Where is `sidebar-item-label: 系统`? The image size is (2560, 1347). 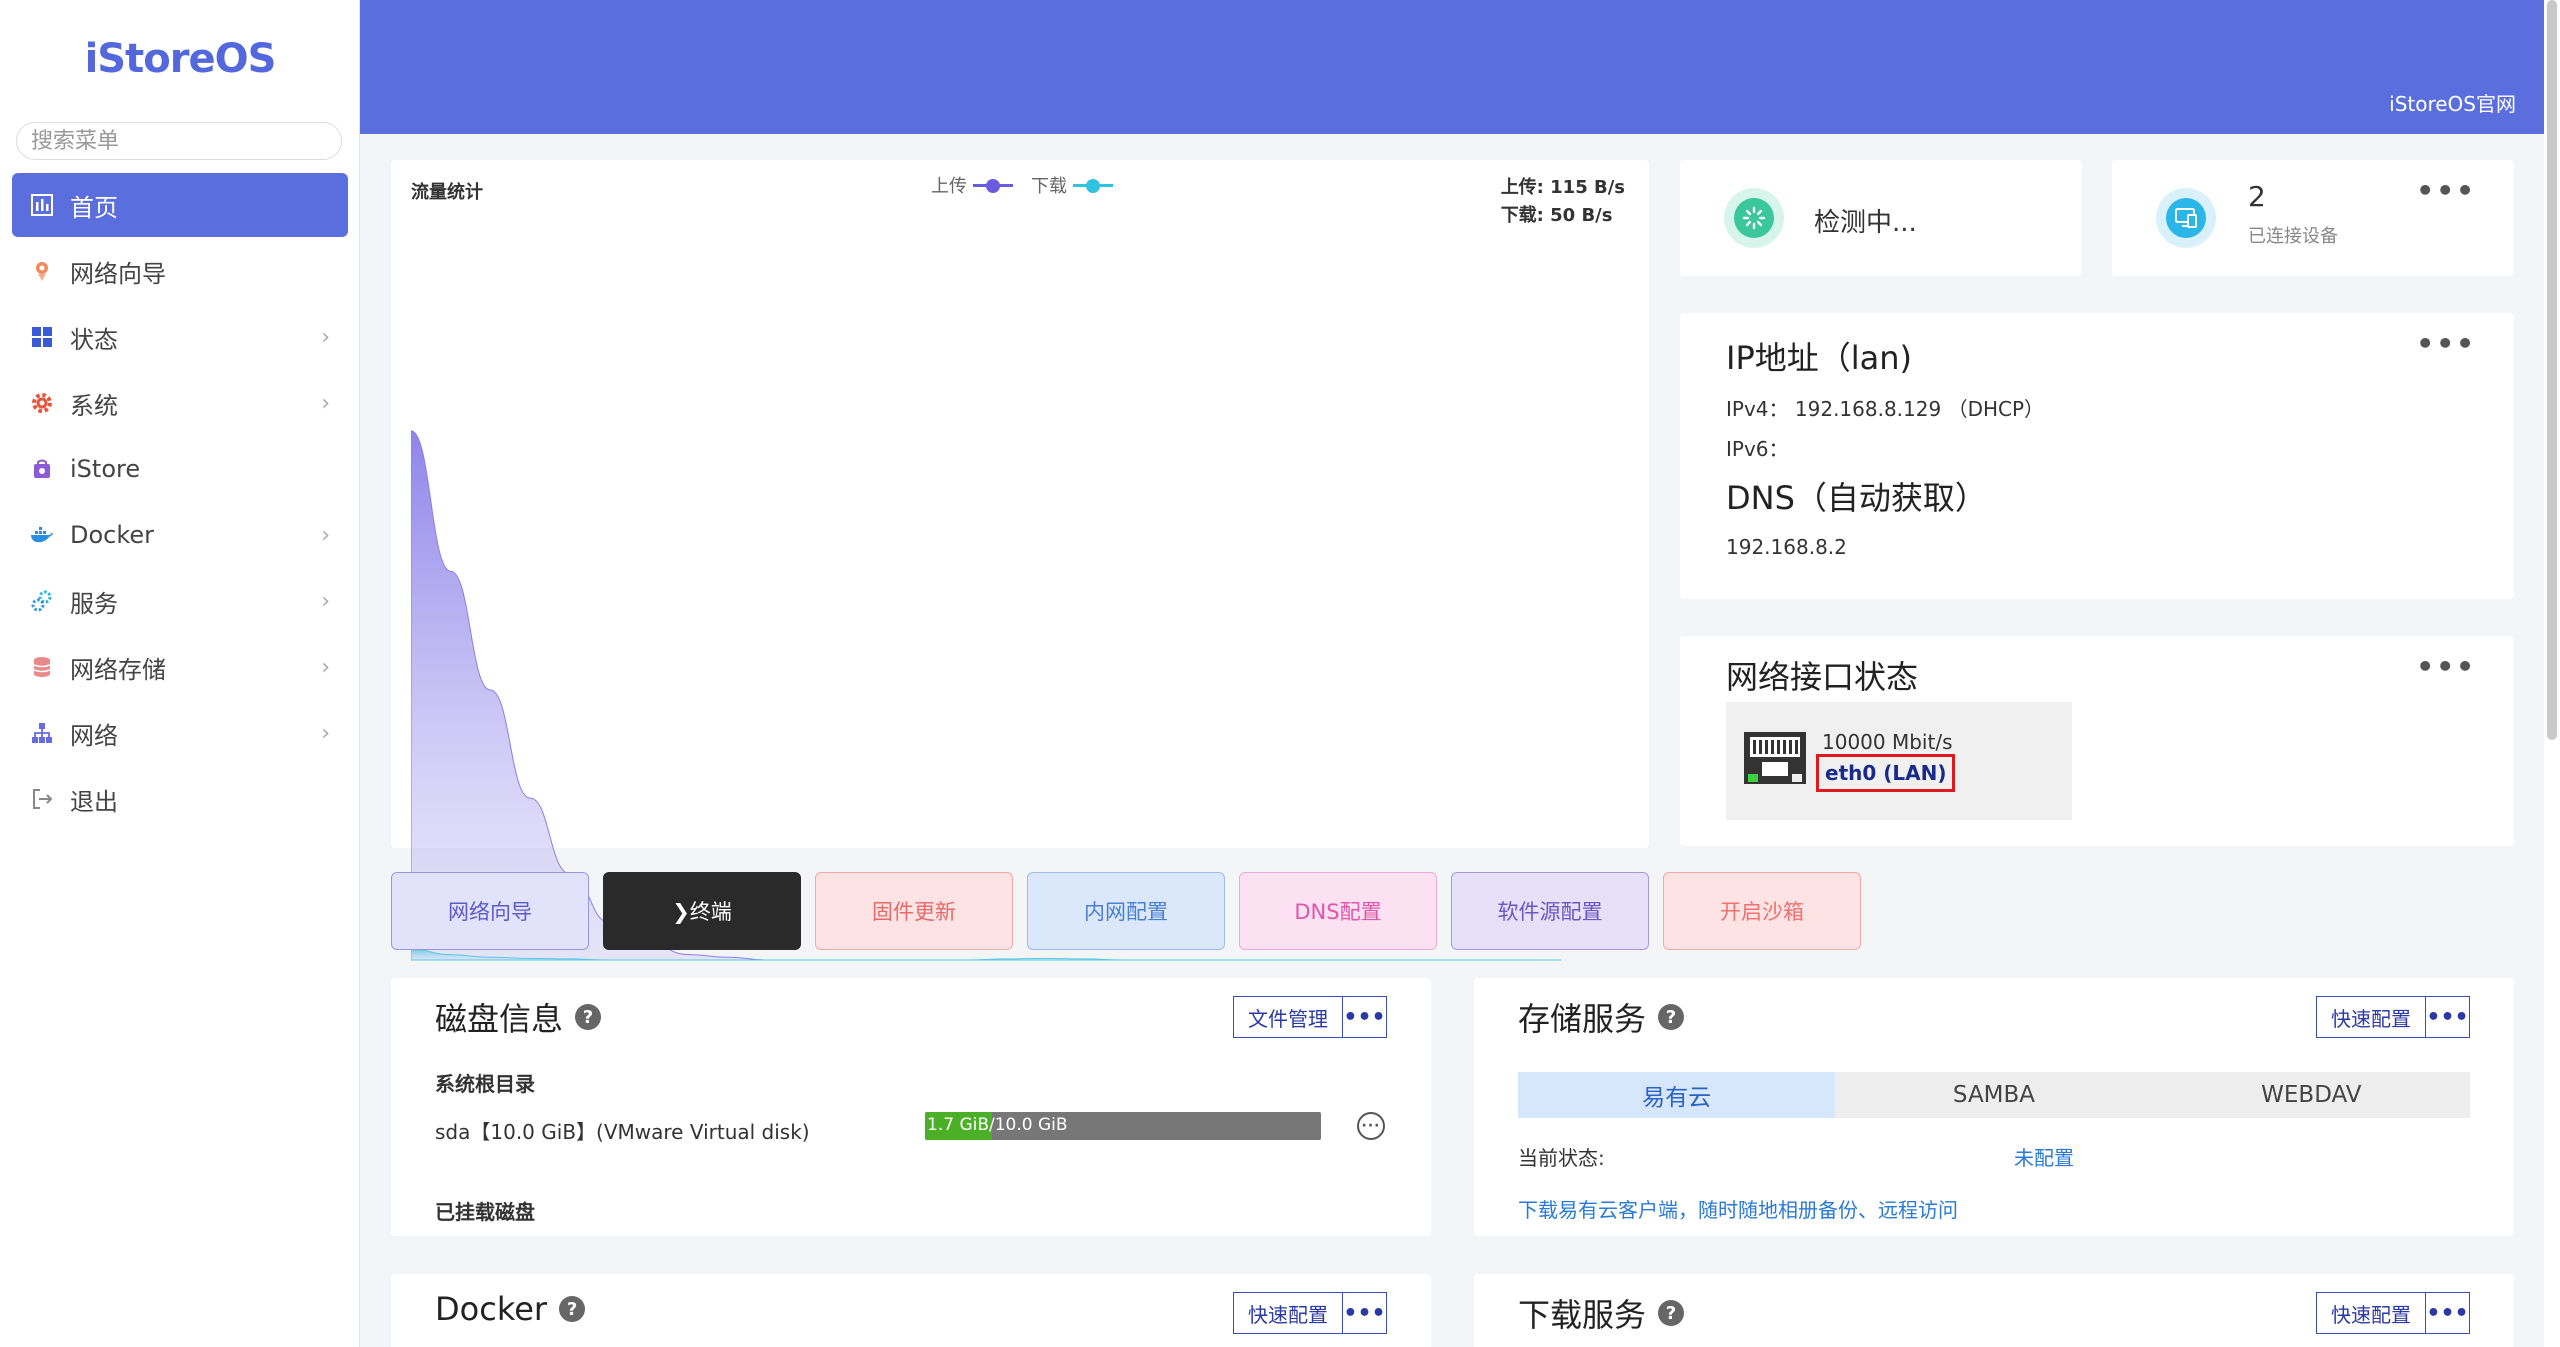
sidebar-item-label: 系统 is located at coordinates (94, 405).